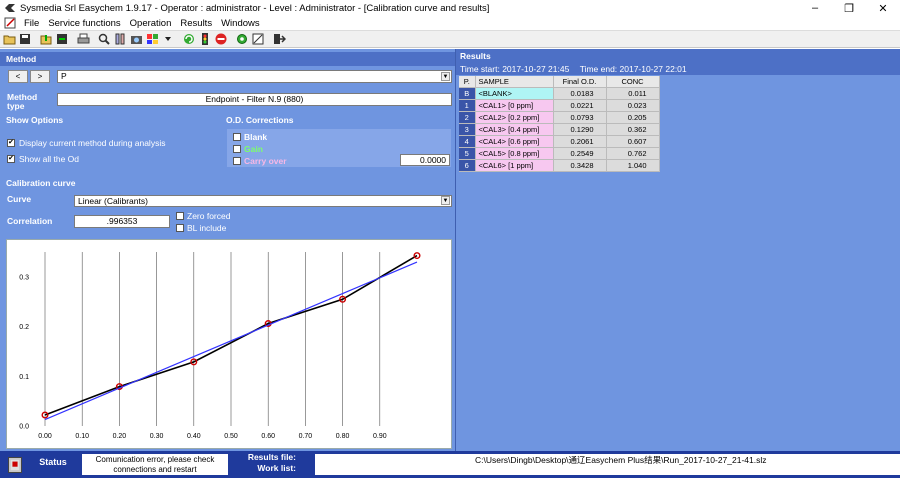 This screenshot has width=900, height=478. Describe the element at coordinates (258, 39) in the screenshot. I see `calibration-icon` at that location.